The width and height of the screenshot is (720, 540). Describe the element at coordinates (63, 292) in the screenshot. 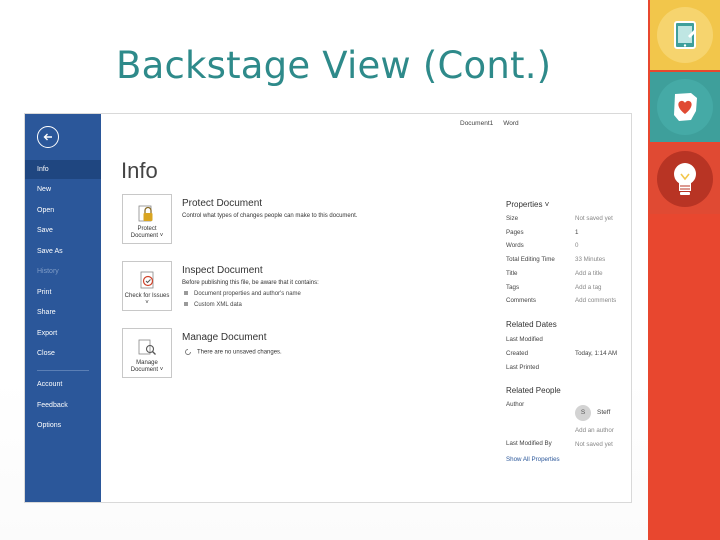

I see `nav-print: Print` at that location.